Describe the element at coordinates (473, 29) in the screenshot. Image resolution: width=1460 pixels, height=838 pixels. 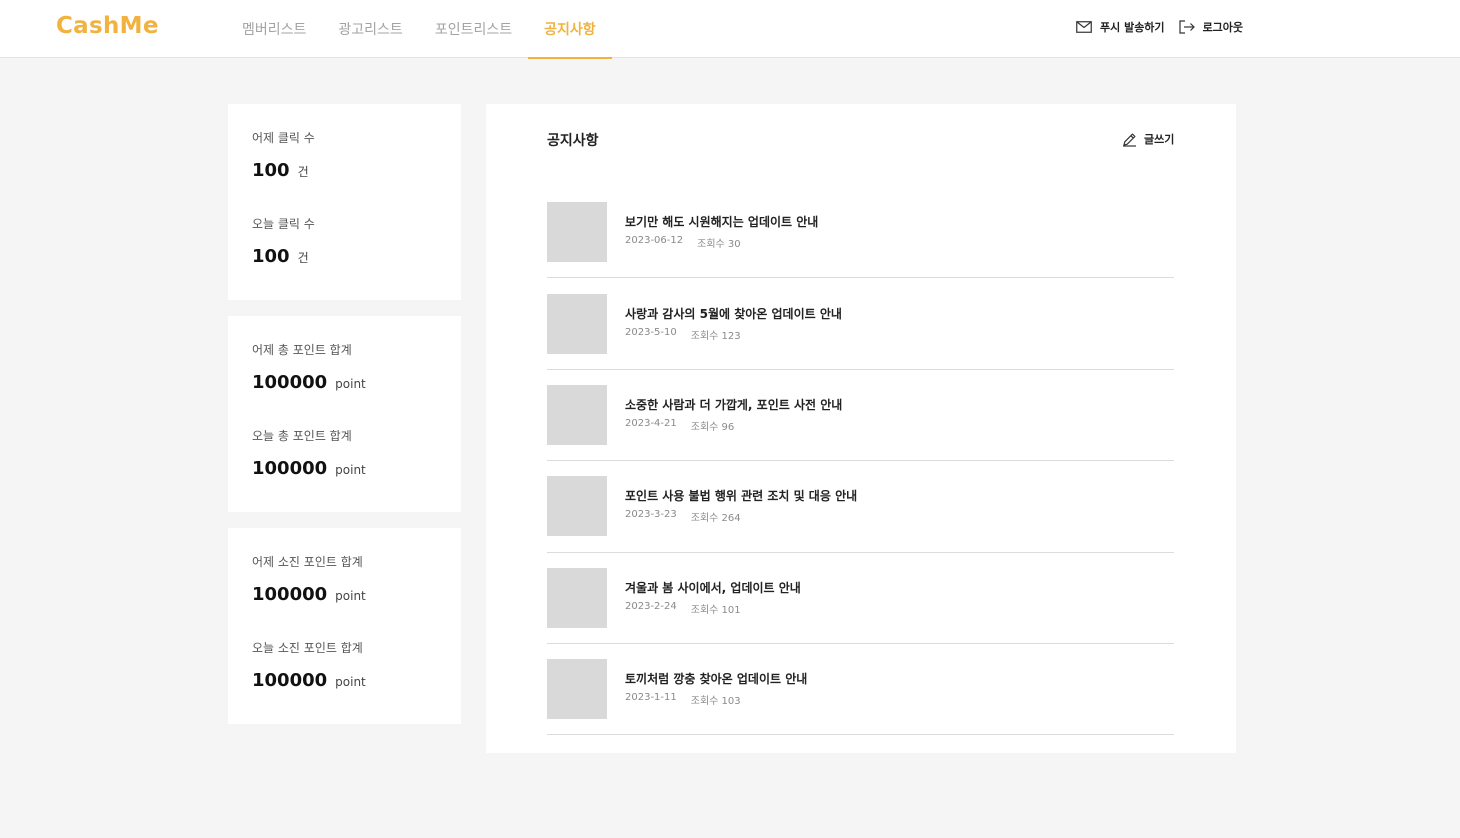
I see `nav-point-list: 포인트리스트` at that location.